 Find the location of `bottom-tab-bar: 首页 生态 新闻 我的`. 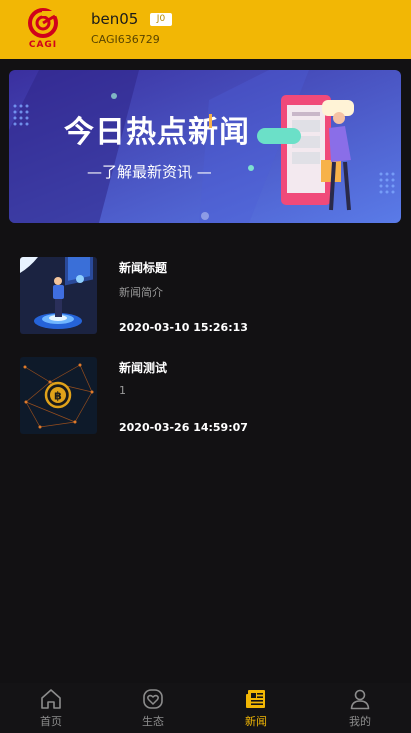

bottom-tab-bar: 首页 生态 新闻 我的 is located at coordinates (205, 708).